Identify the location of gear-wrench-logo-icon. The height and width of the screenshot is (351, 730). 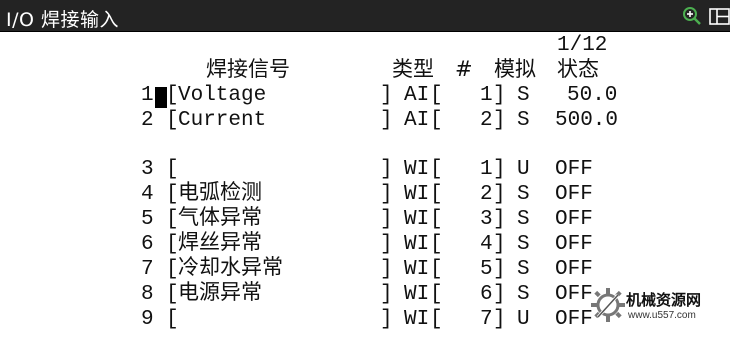
(608, 305).